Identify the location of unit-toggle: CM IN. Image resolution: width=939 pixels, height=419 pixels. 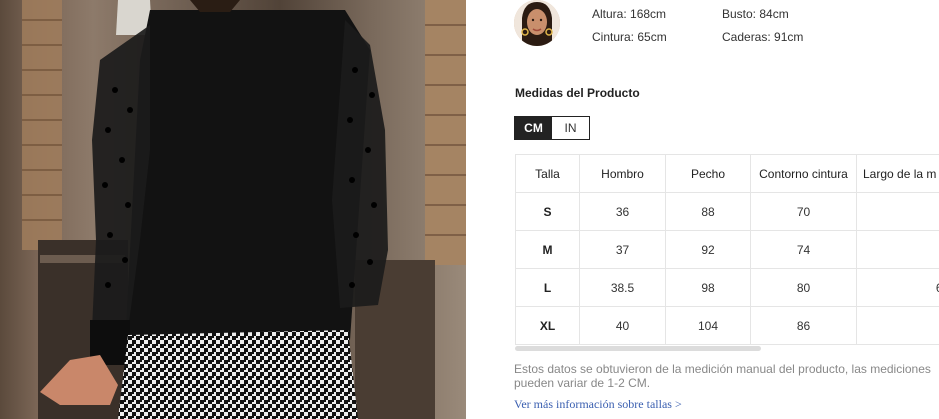
(552, 128).